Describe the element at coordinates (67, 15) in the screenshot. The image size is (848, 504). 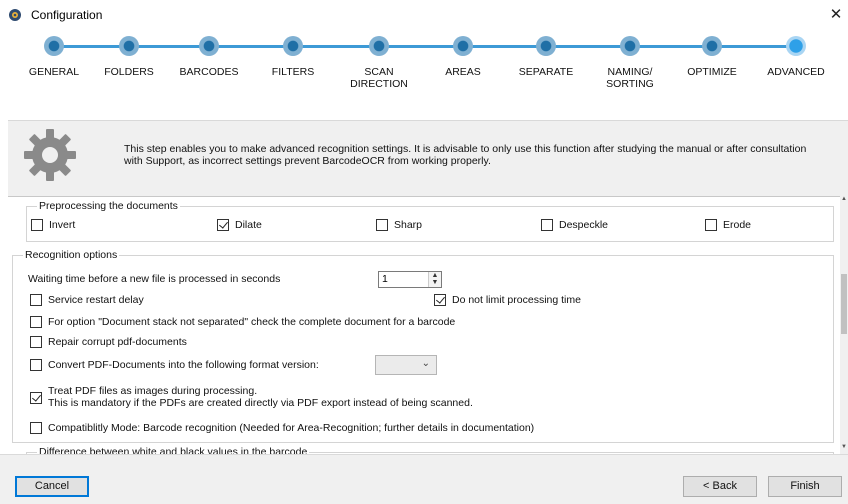
I see `window-title: Configuration` at that location.